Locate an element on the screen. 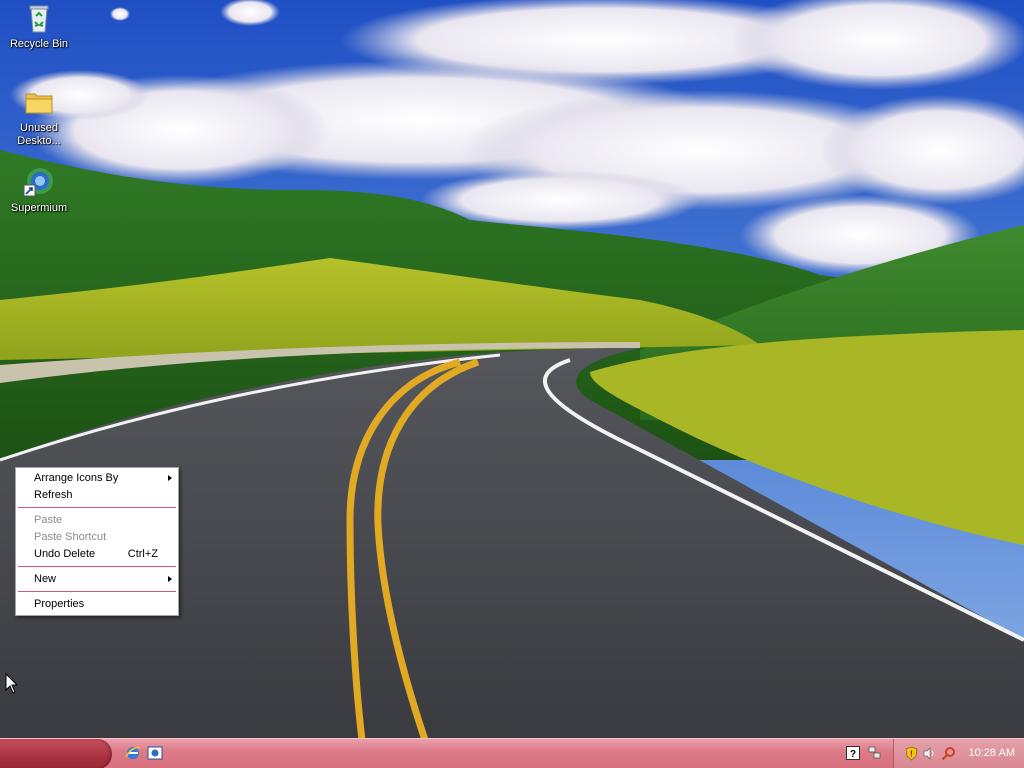 This screenshot has width=1024, height=768. menu-item-paste-shortcut: Paste Shortcut is located at coordinates (97, 537).